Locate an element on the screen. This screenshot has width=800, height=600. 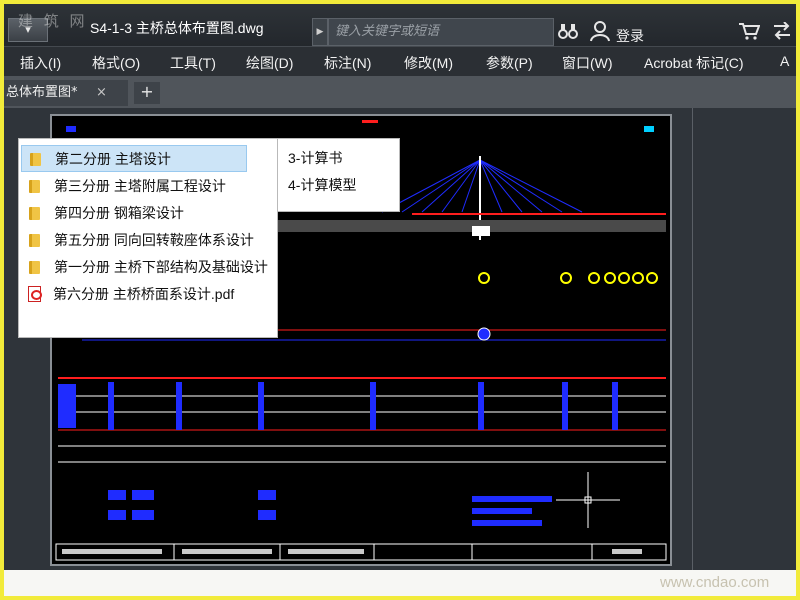
cable-fan is located at coordinates (482, 186).